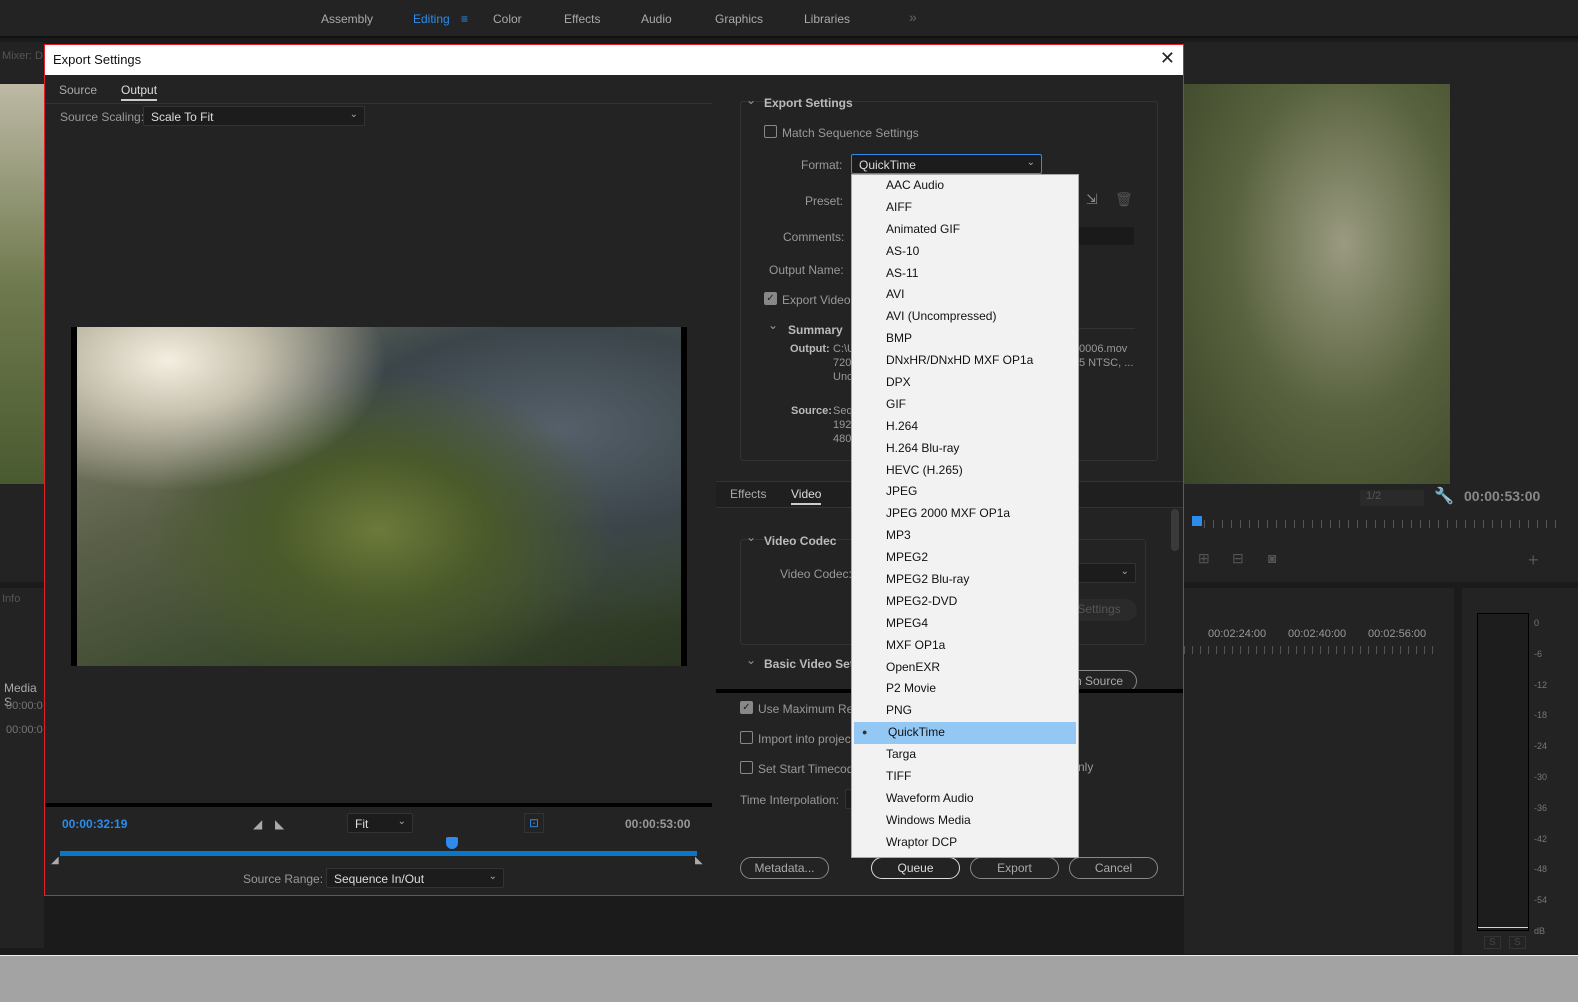 Image resolution: width=1578 pixels, height=1002 pixels. Describe the element at coordinates (1124, 199) in the screenshot. I see `trash-icon: 🗑` at that location.